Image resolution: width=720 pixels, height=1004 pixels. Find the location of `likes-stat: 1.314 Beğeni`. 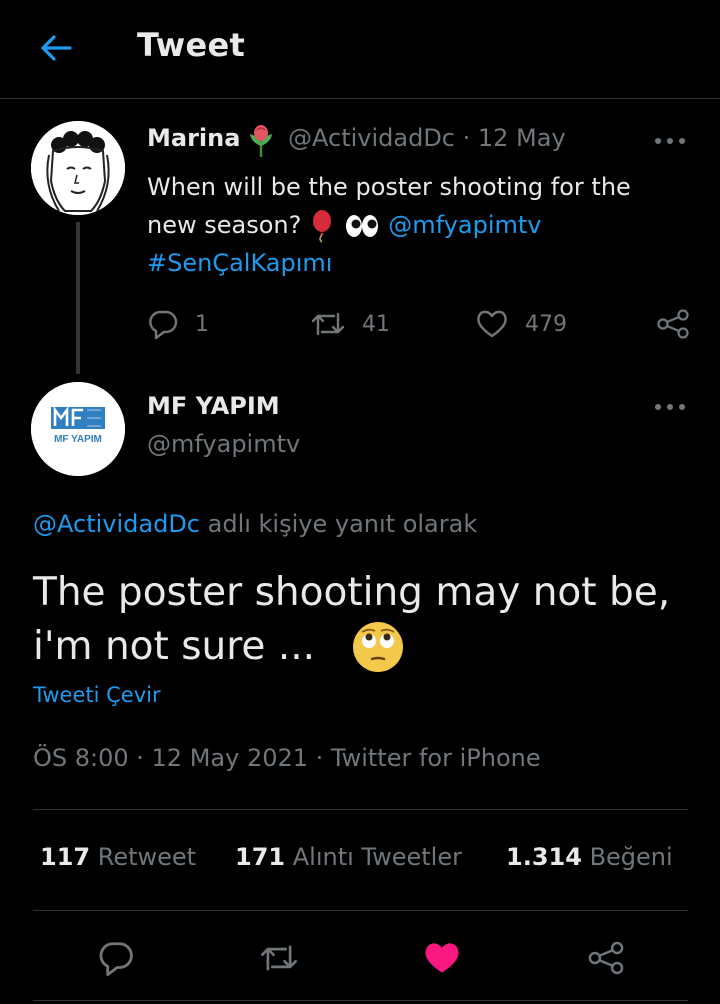

likes-stat: 1.314 Beğeni is located at coordinates (589, 857).